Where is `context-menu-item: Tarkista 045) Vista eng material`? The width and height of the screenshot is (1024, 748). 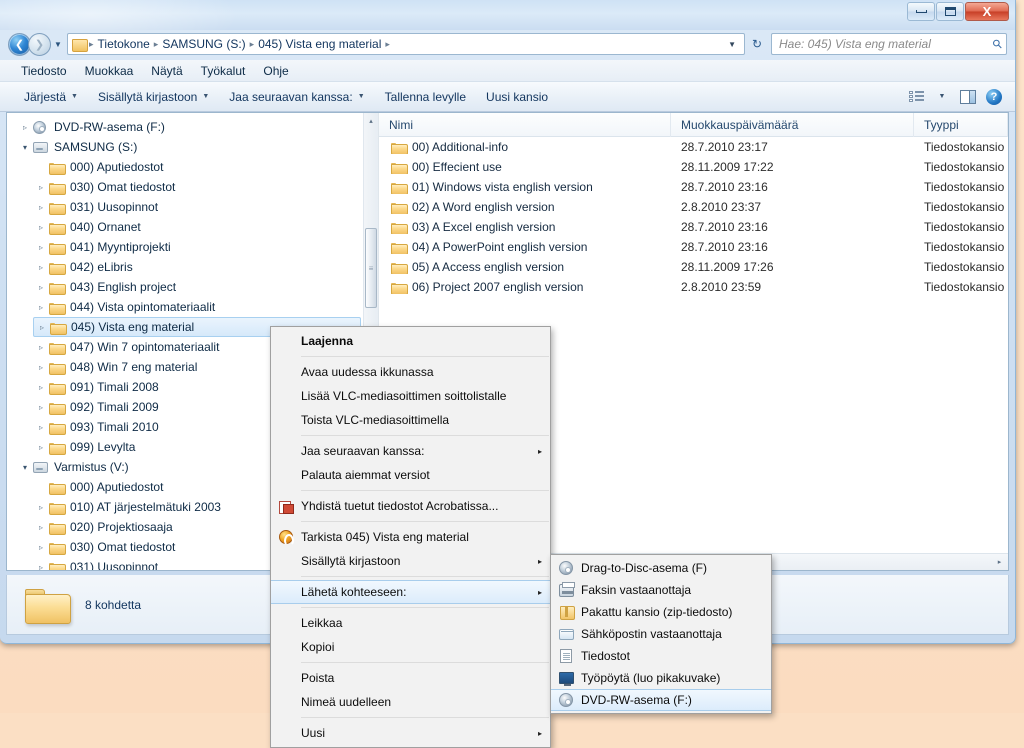
context-menu-item: Tarkista 045) Vista eng material is located at coordinates (410, 537).